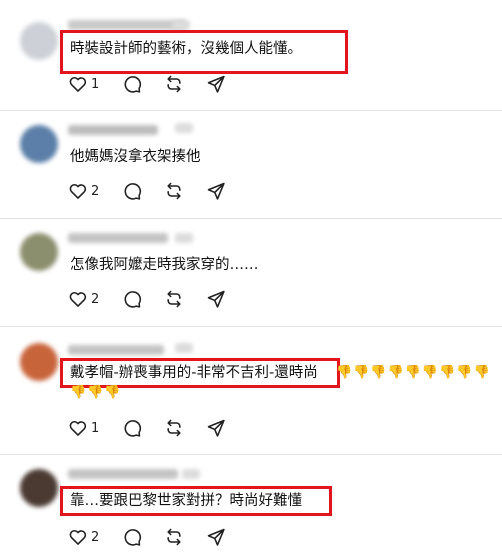 Image resolution: width=502 pixels, height=556 pixels. What do you see at coordinates (413, 372) in the screenshot?
I see `thumbs-down-emoji-row: 👎👎👎👎👎👎👎👎👎` at bounding box center [413, 372].